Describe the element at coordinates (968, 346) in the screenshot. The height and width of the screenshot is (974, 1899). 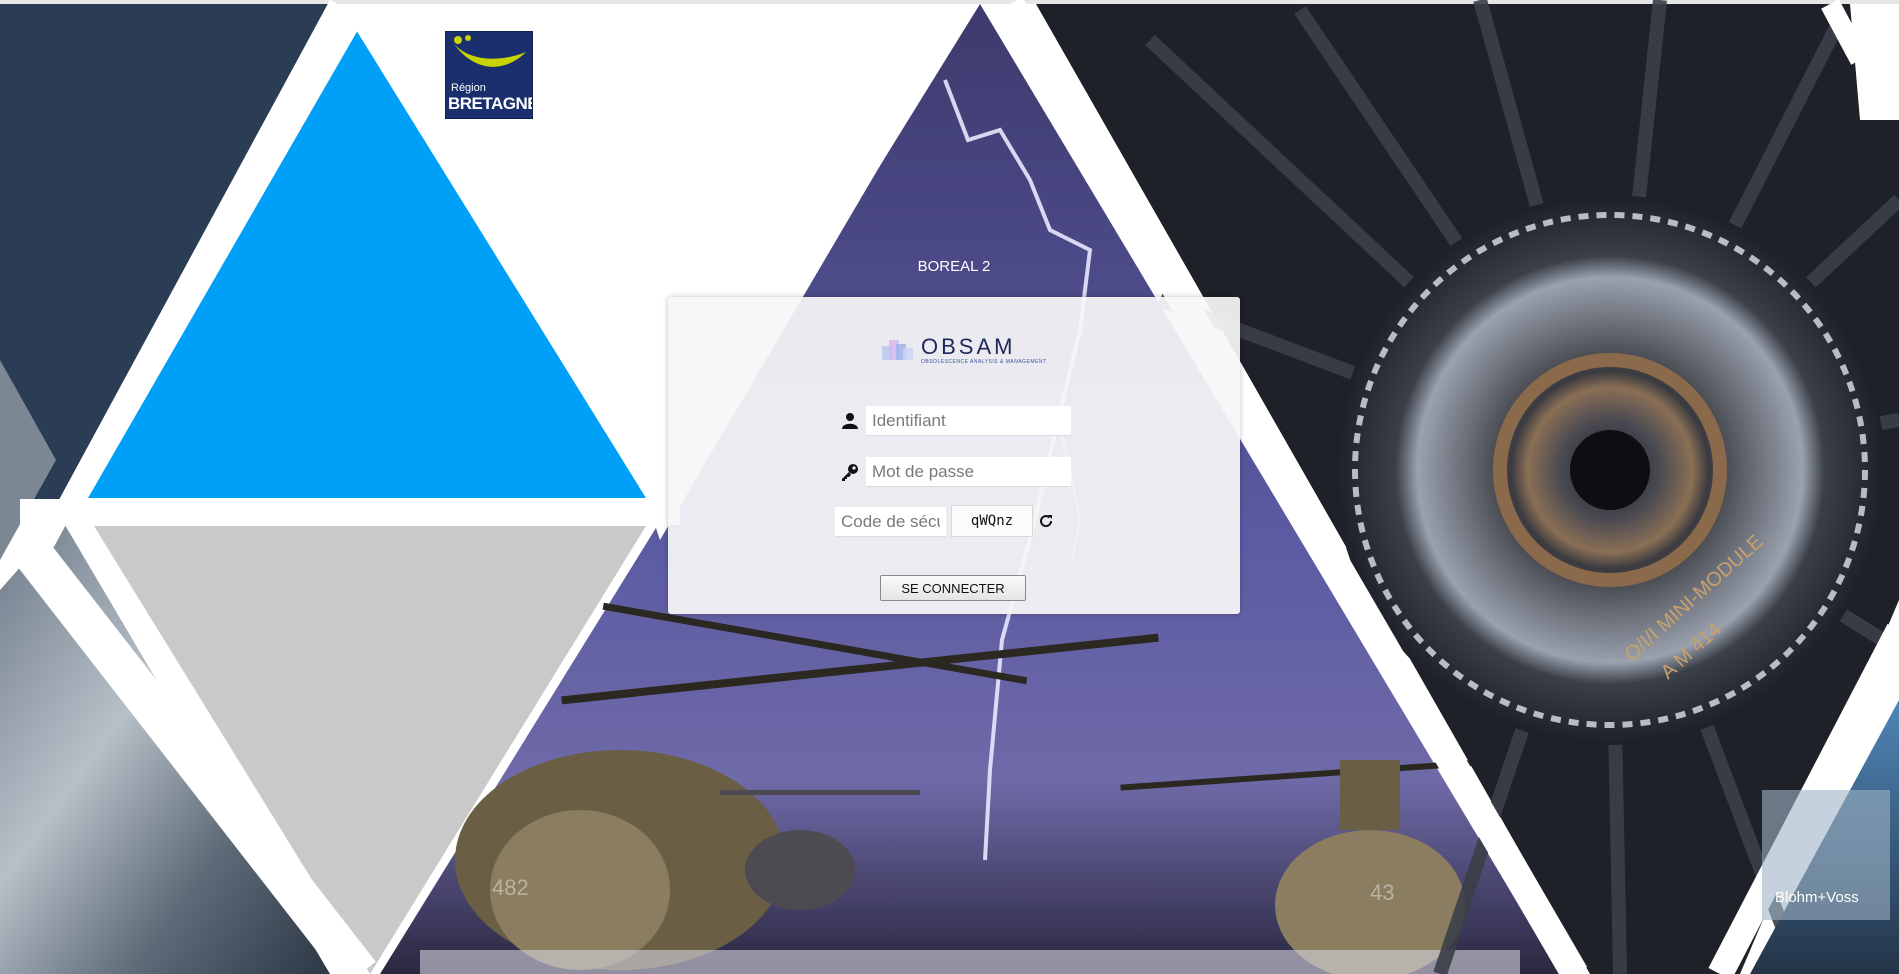
I see `brand-name: OBSAM` at that location.